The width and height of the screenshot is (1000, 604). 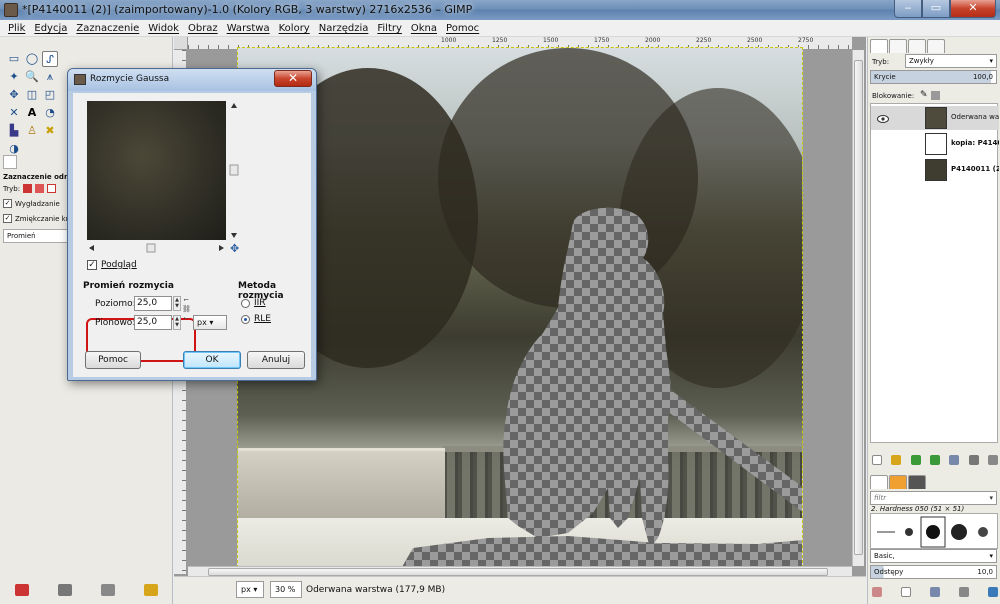 I want to click on fuzzy-select-icon: ✦, so click(x=14, y=77).